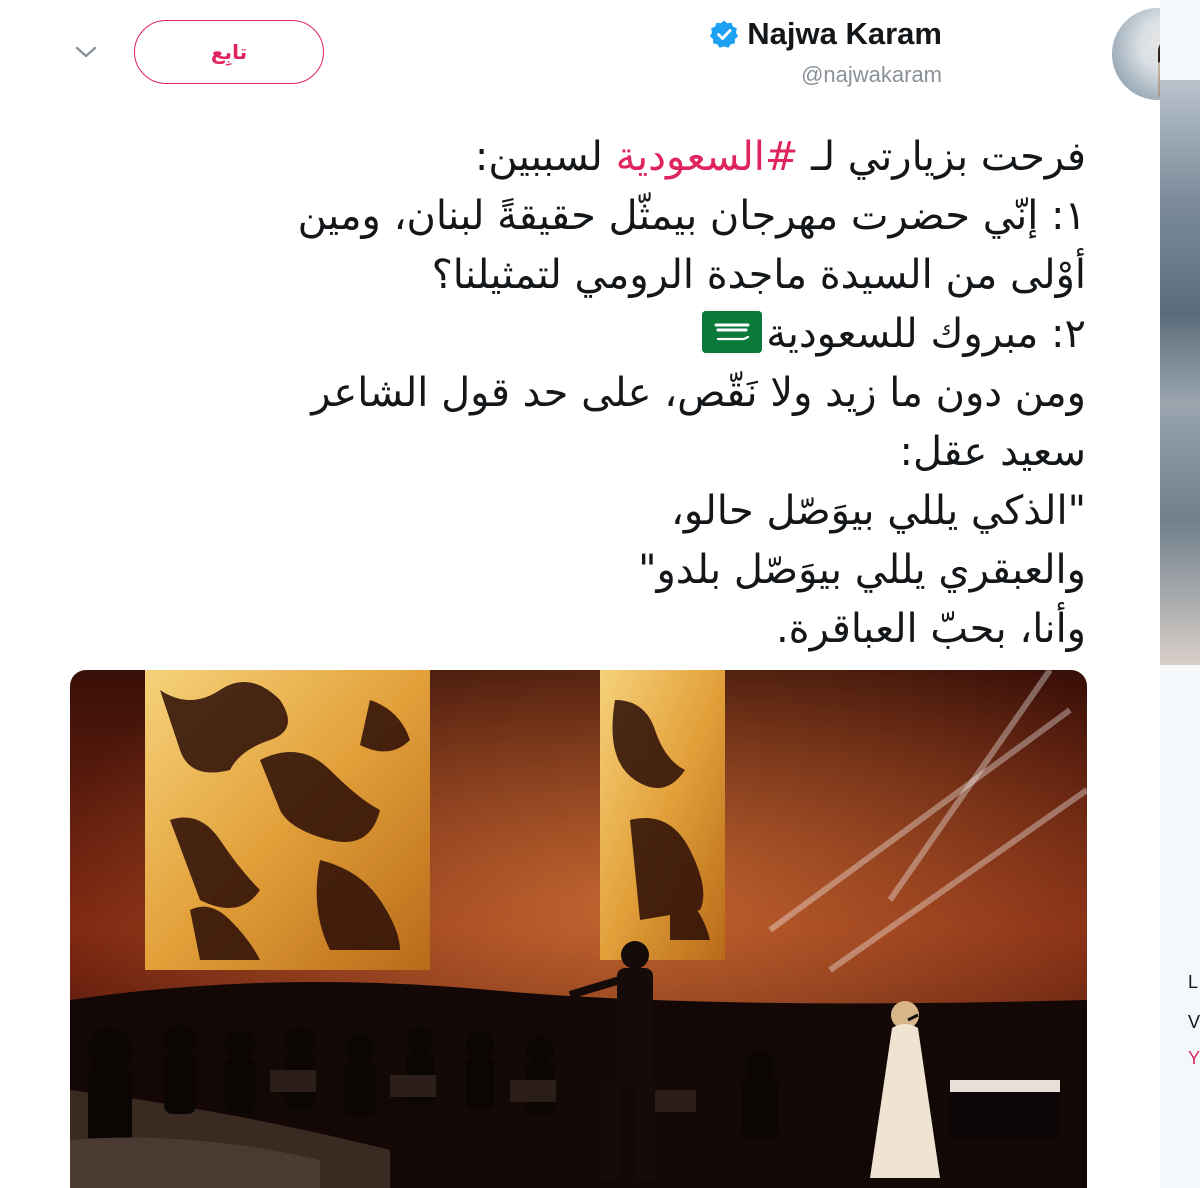 The image size is (1200, 1188). I want to click on tweet-line-7: "الذكي يللي بيوَصّل حالو،, so click(878, 511).